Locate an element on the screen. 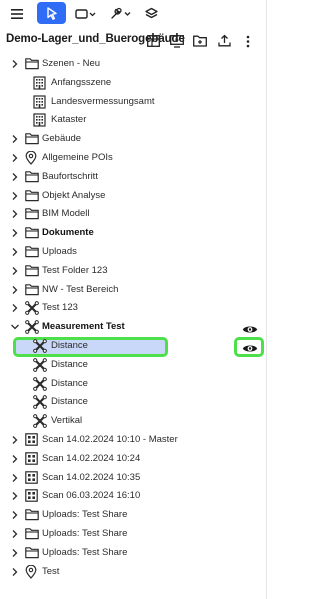 This screenshot has width=320, height=599. tree-item-label: Kataster is located at coordinates (69, 120).